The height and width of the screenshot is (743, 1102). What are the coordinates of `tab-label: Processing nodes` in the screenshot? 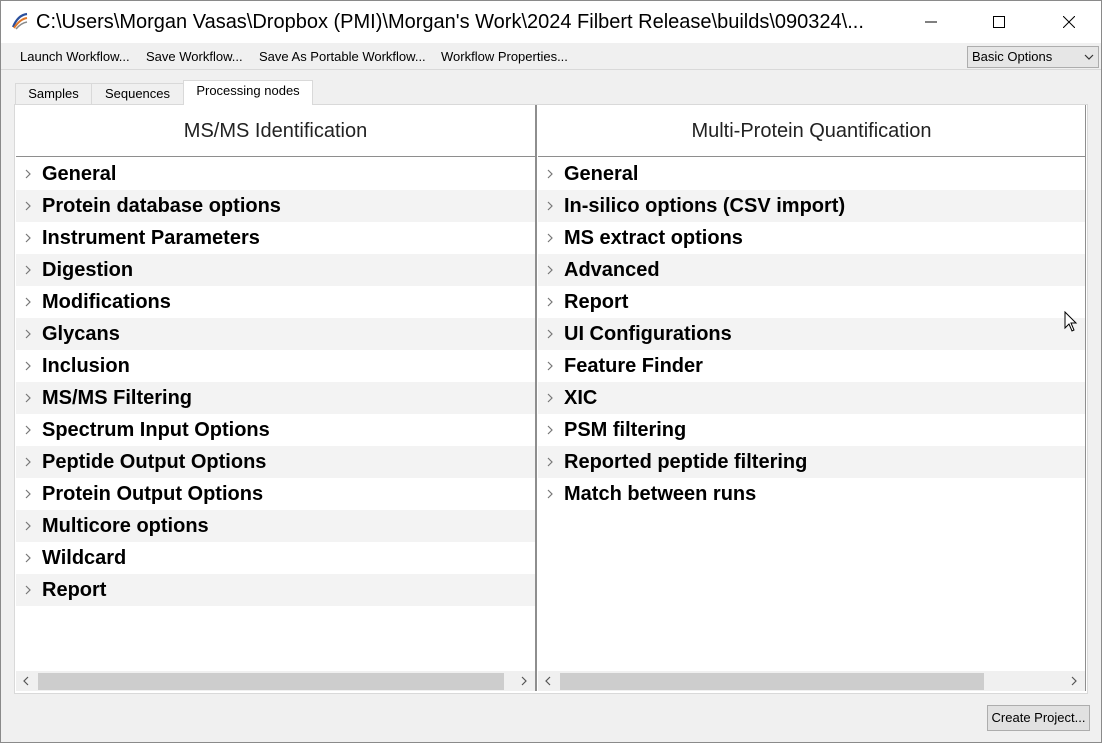 It's located at (248, 90).